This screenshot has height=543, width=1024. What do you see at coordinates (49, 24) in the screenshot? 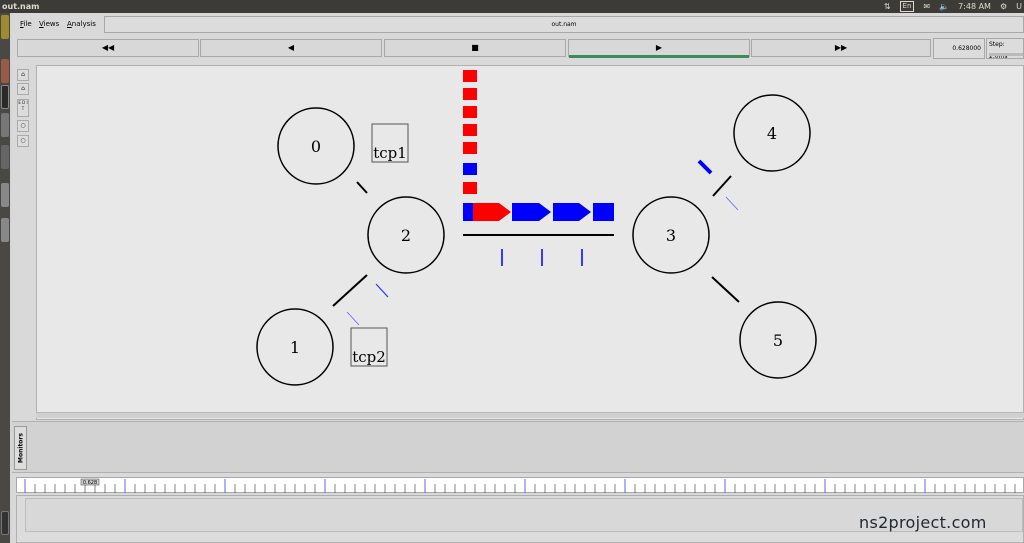
I see `menu-views: Views` at bounding box center [49, 24].